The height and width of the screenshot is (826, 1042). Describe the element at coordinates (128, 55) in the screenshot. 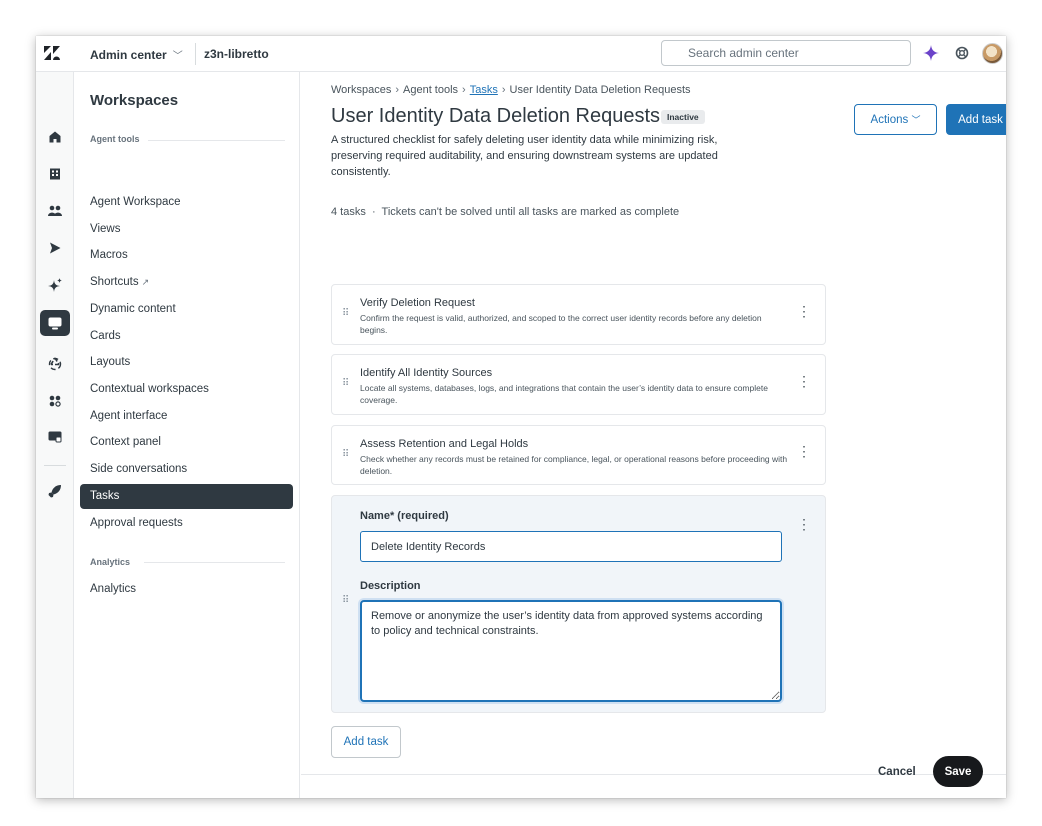

I see `app-title: Admin center` at that location.